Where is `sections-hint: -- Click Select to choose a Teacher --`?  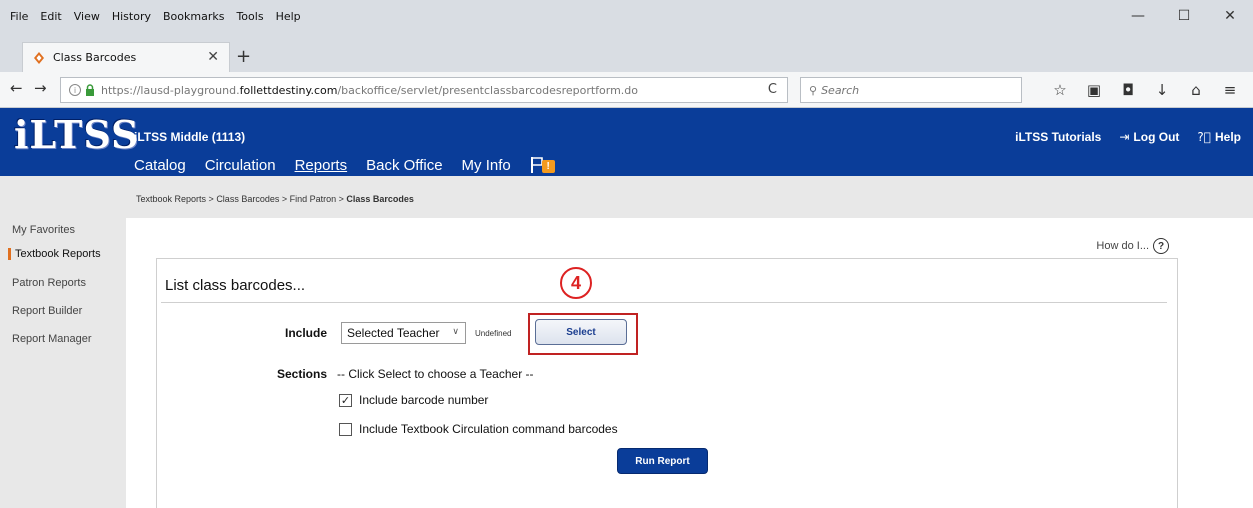 sections-hint: -- Click Select to choose a Teacher -- is located at coordinates (435, 374).